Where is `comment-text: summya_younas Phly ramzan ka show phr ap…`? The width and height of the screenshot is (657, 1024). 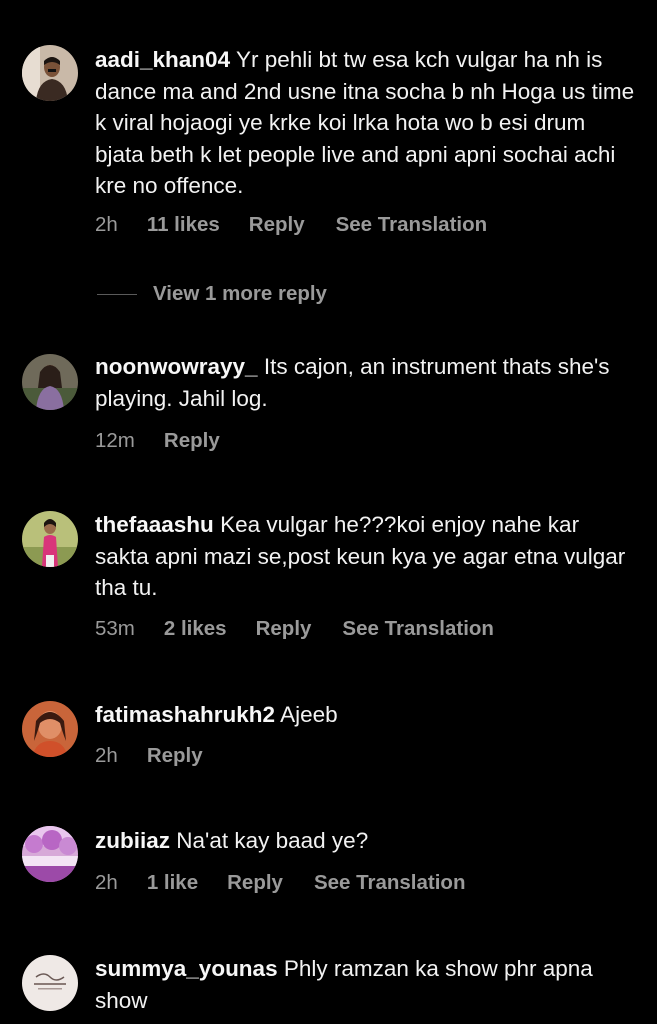
comment-text: summya_younas Phly ramzan ka show phr ap… is located at coordinates (365, 984).